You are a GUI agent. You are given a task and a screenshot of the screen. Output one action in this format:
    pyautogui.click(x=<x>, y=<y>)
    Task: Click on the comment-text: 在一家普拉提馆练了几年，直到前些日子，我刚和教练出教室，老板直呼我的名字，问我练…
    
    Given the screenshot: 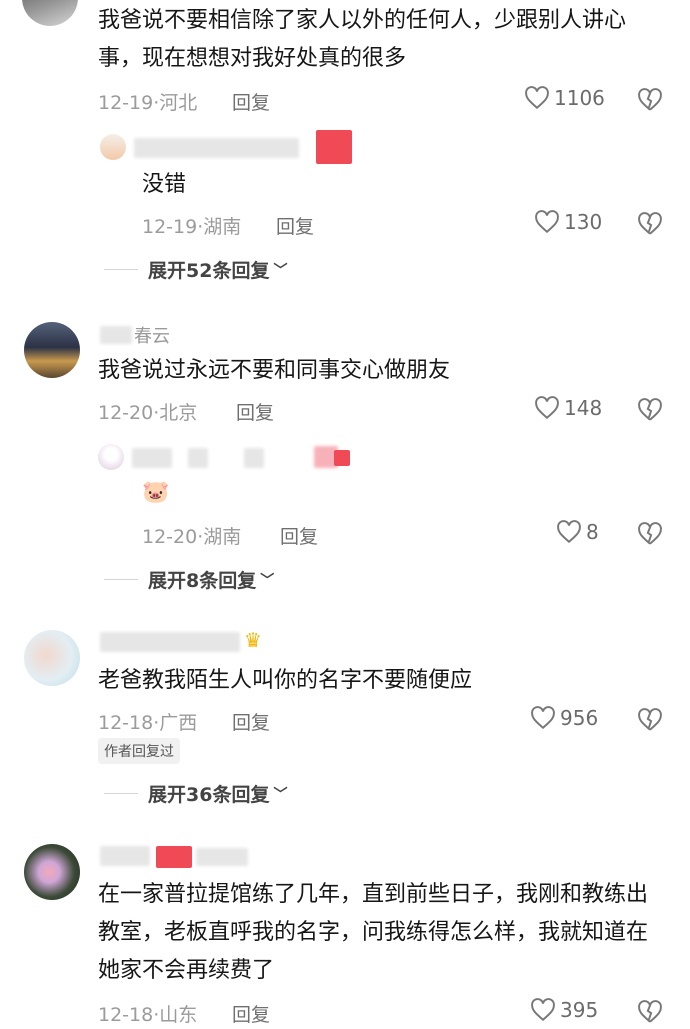 What is the action you would take?
    pyautogui.click(x=373, y=932)
    